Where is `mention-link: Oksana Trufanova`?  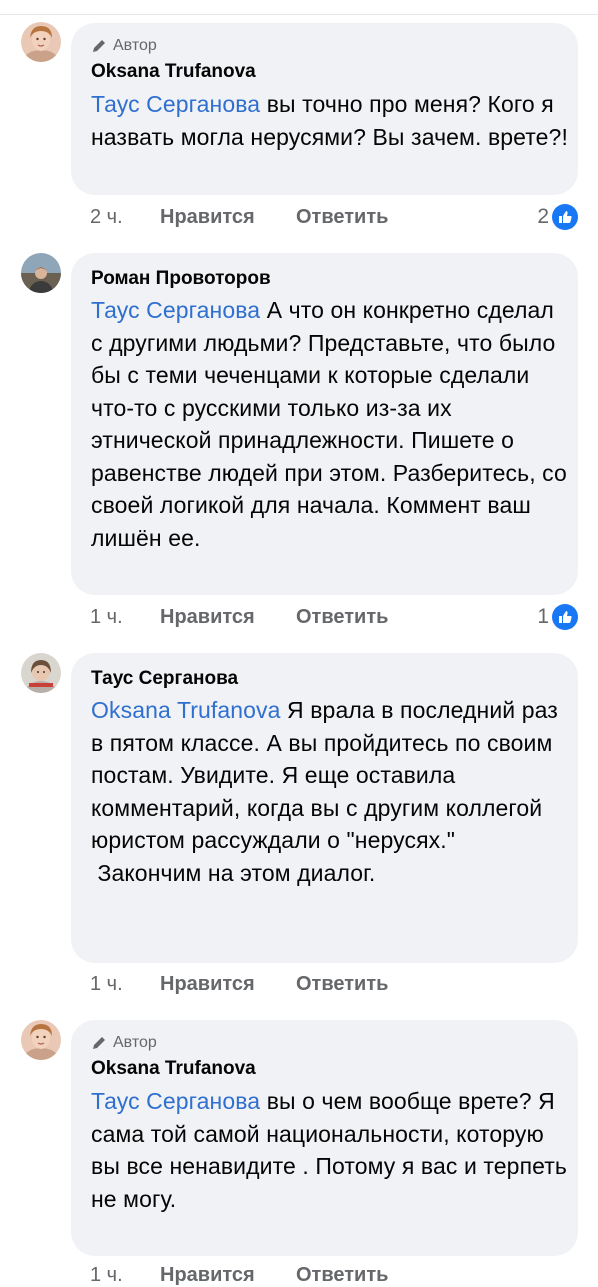
mention-link: Oksana Trufanova is located at coordinates (186, 710).